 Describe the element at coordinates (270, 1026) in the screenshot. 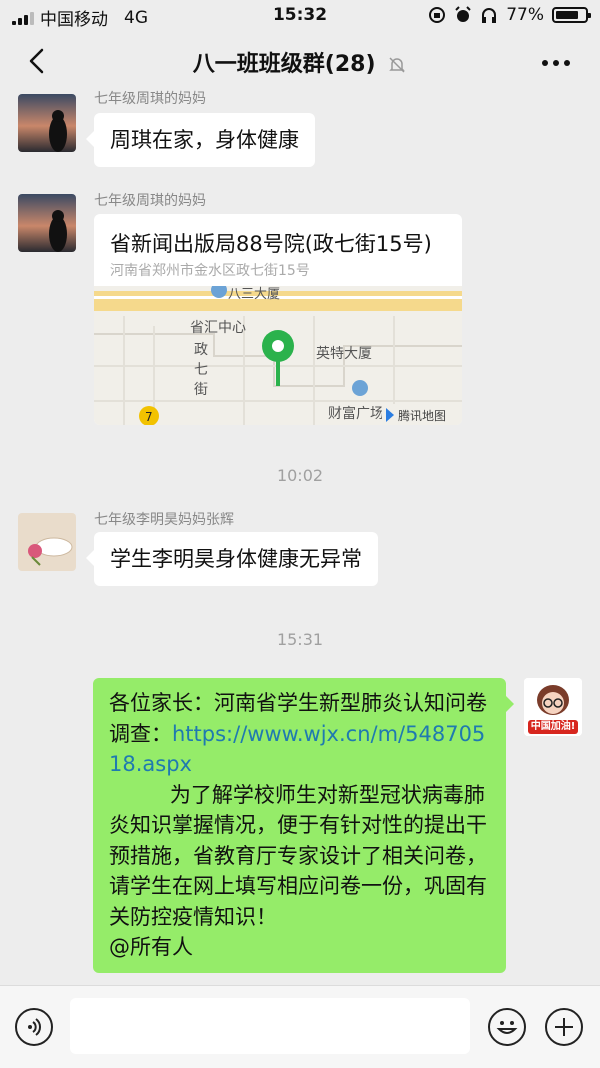

I see `message-input` at that location.